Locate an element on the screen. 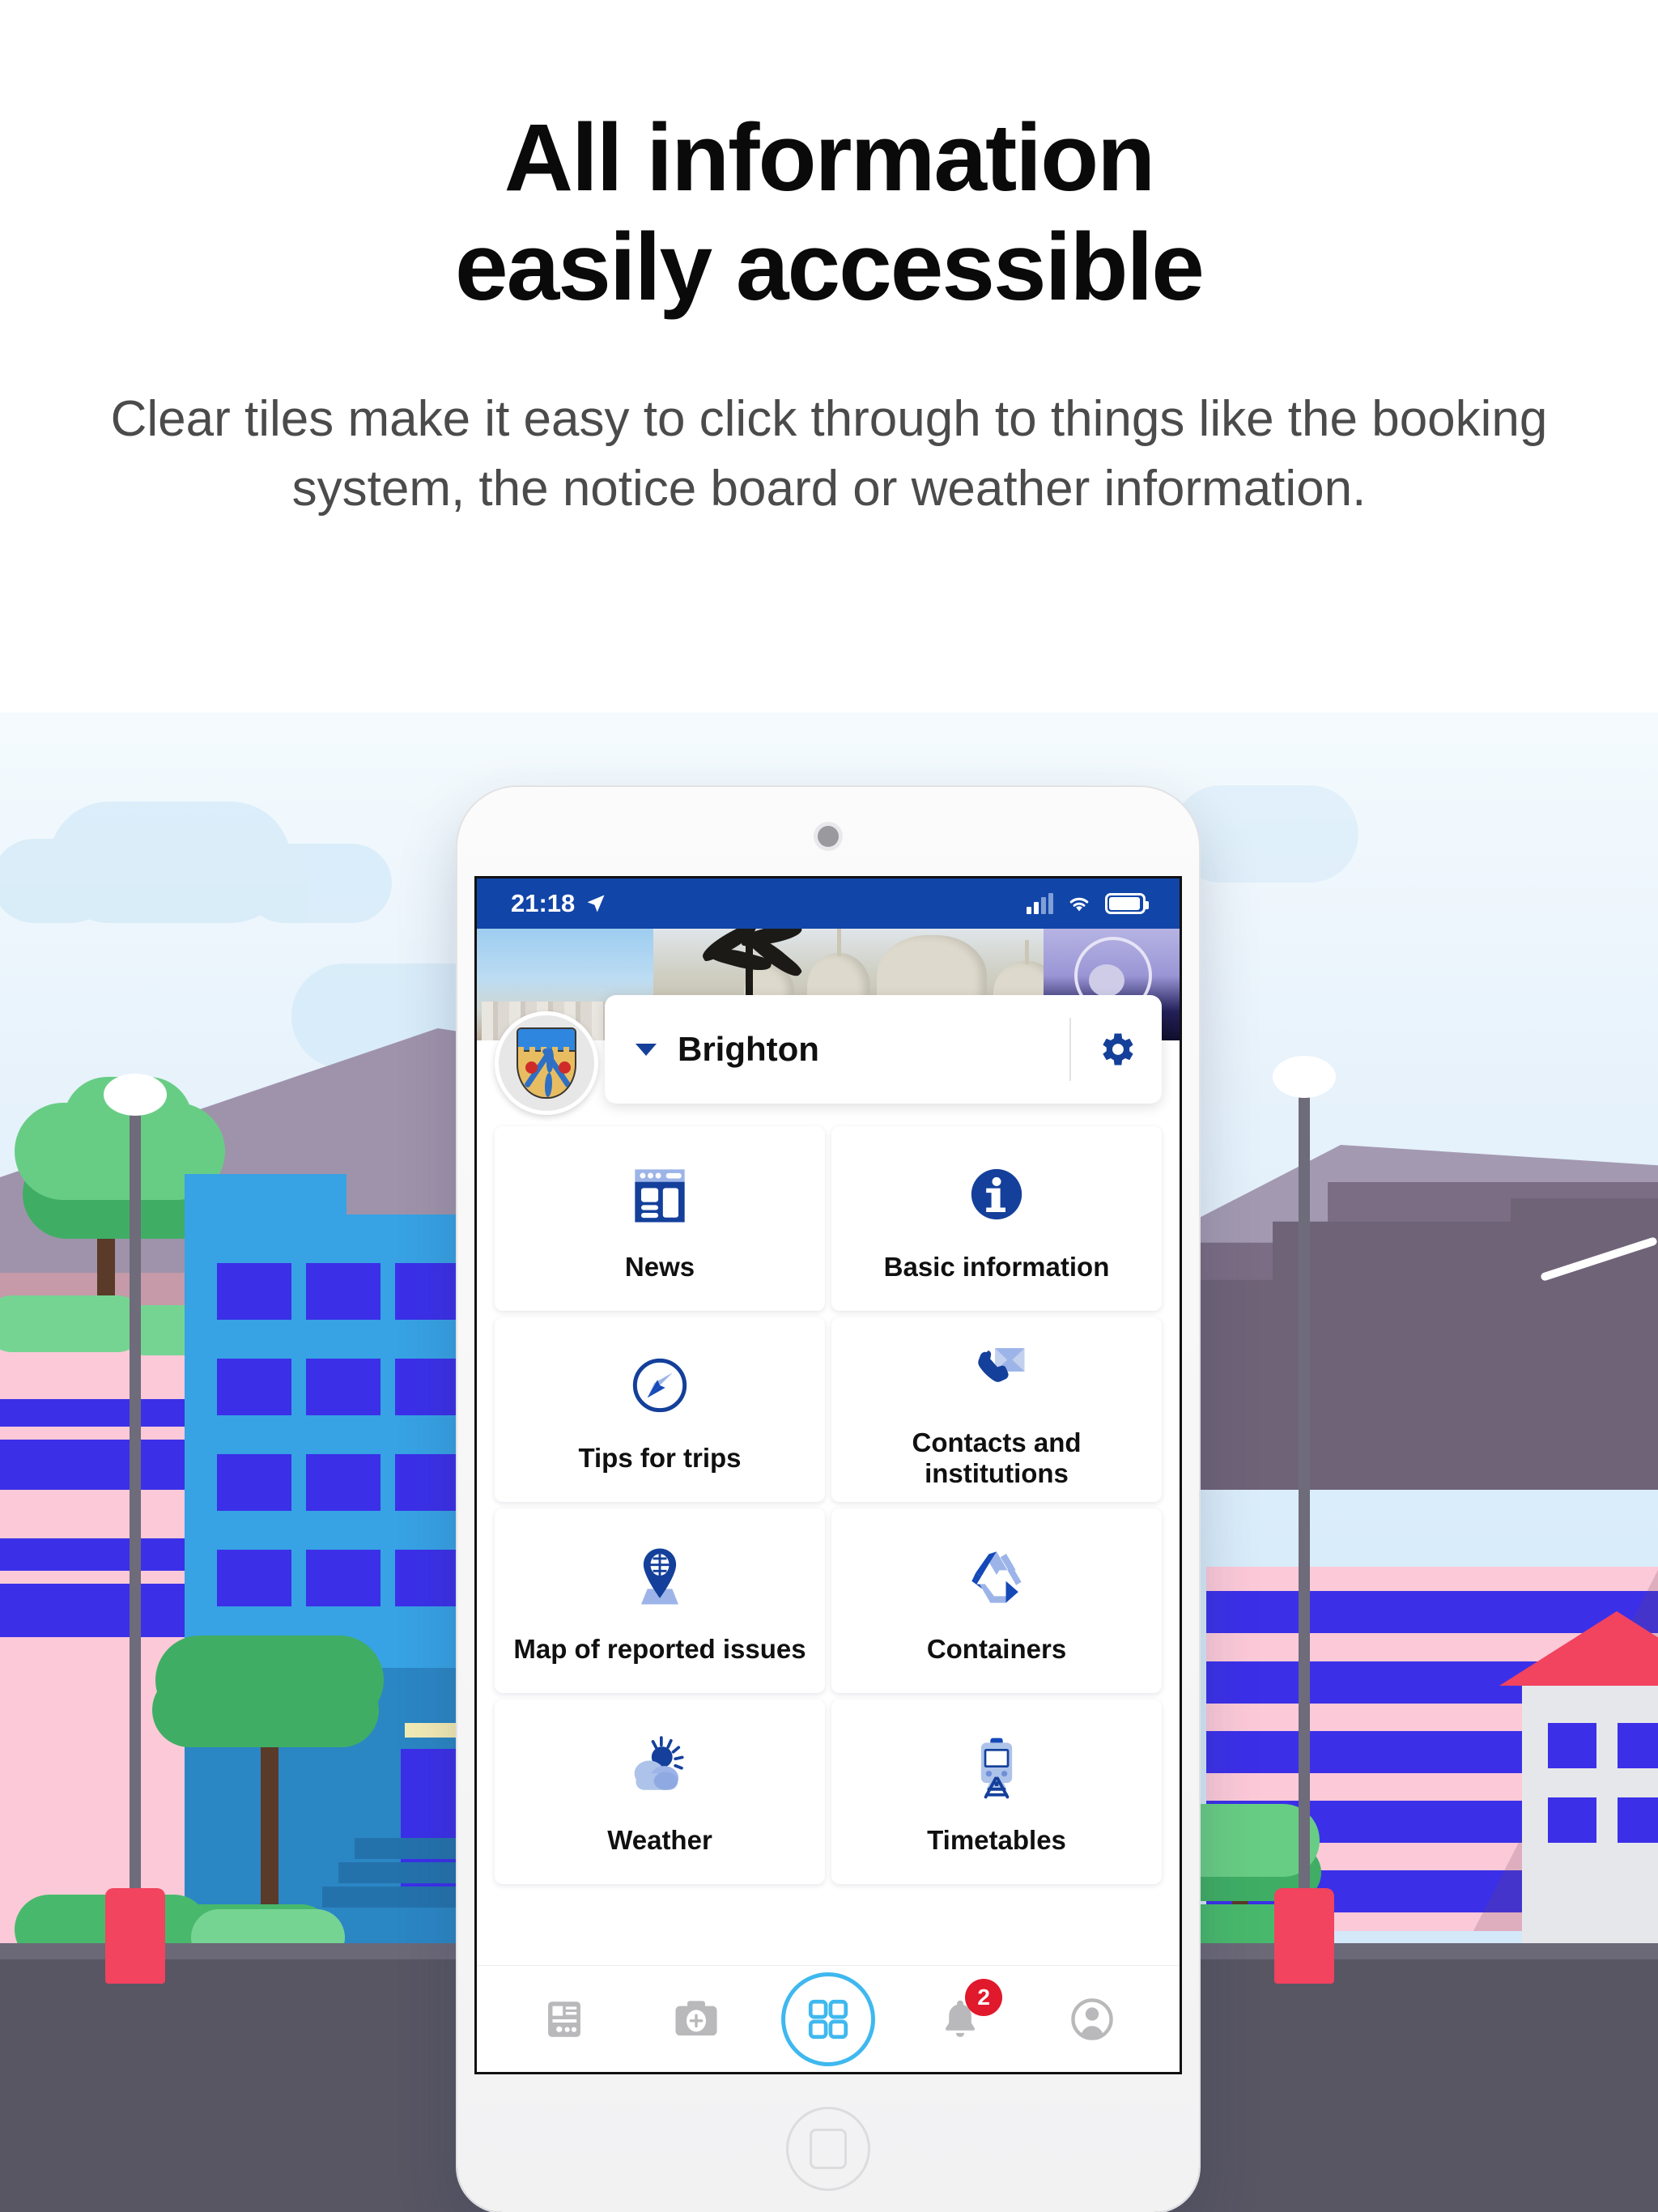 Image resolution: width=1658 pixels, height=2212 pixels. settings-button is located at coordinates (1116, 1049).